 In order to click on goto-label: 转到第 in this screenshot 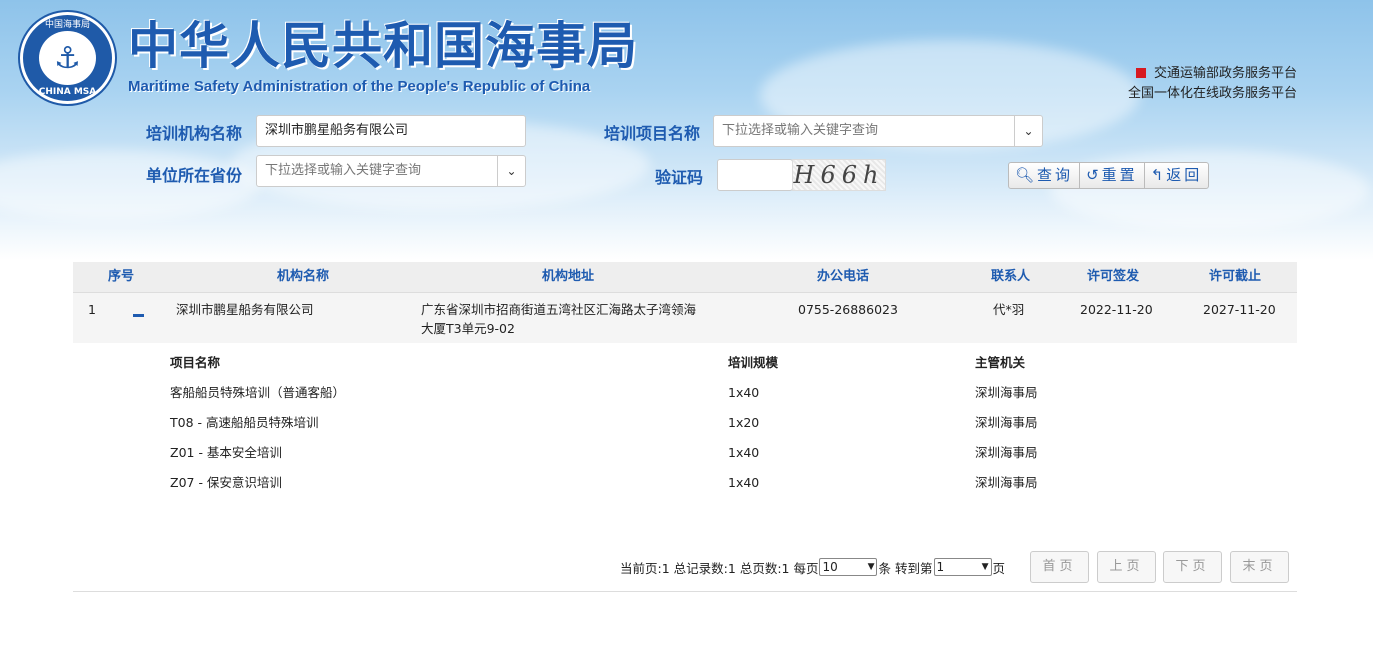, I will do `click(913, 568)`.